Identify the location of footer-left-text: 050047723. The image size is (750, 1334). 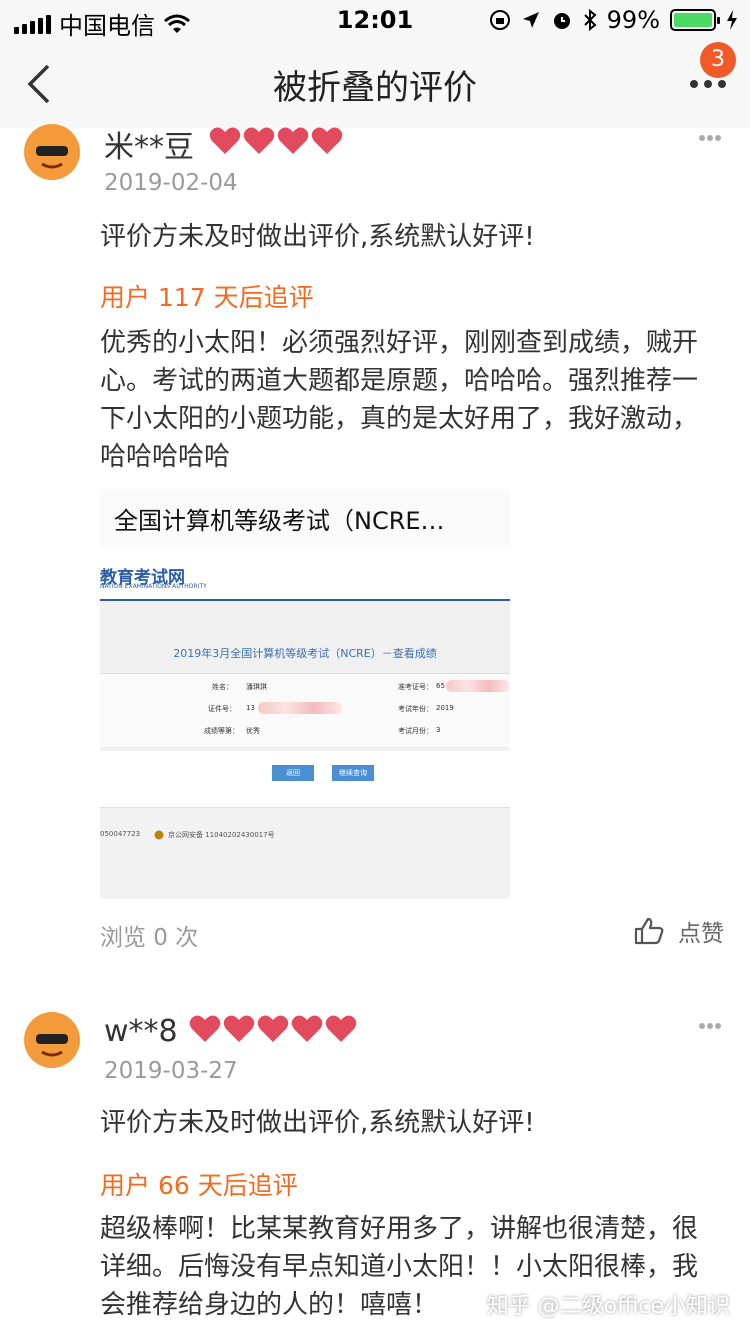
(120, 834).